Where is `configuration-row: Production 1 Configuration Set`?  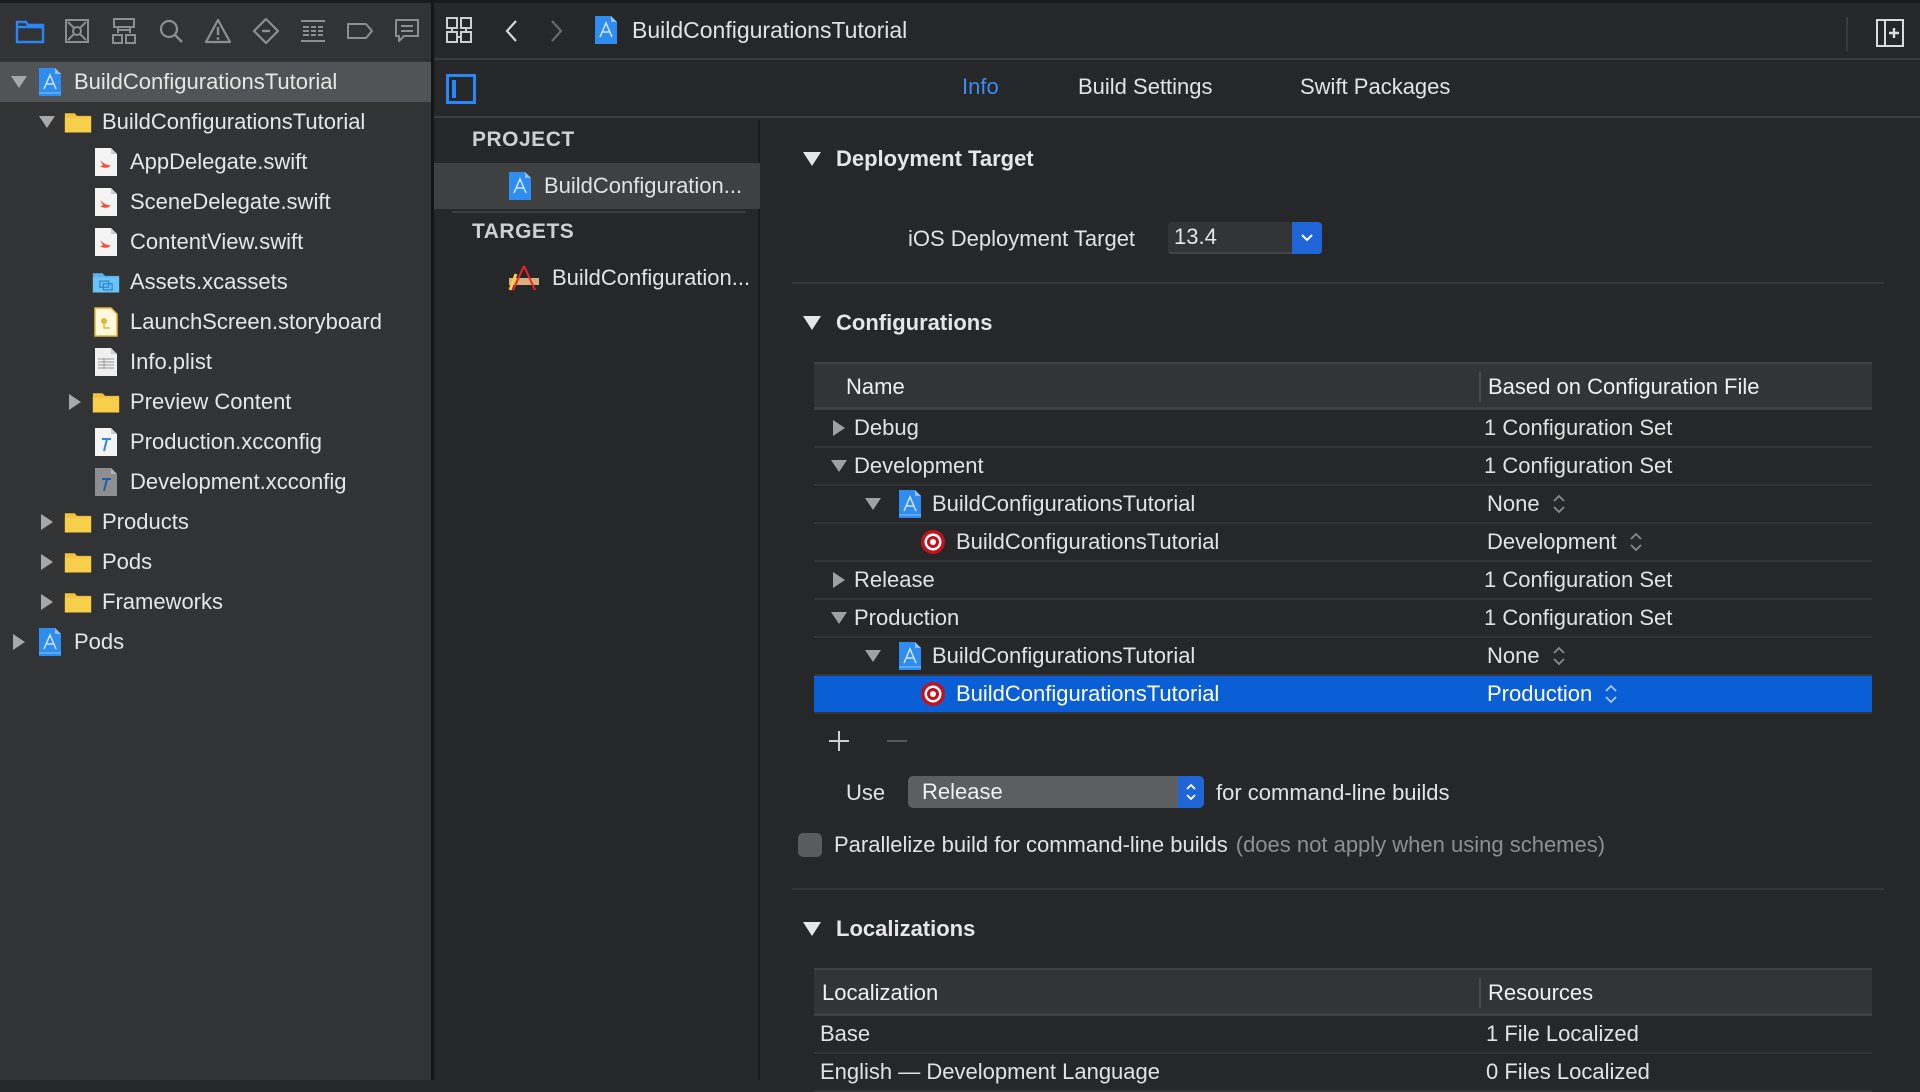 configuration-row: Production 1 Configuration Set is located at coordinates (1343, 619).